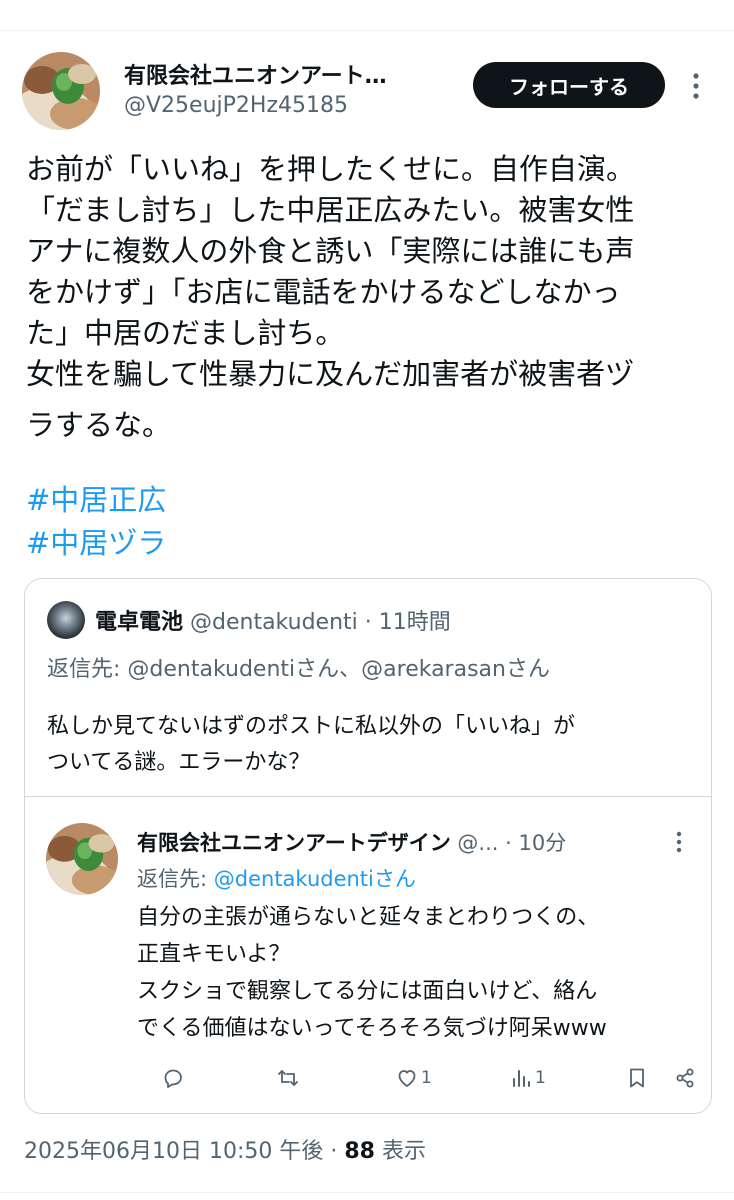 The width and height of the screenshot is (734, 1200). What do you see at coordinates (96, 500) in the screenshot?
I see `hashtag-link: #中居正広` at bounding box center [96, 500].